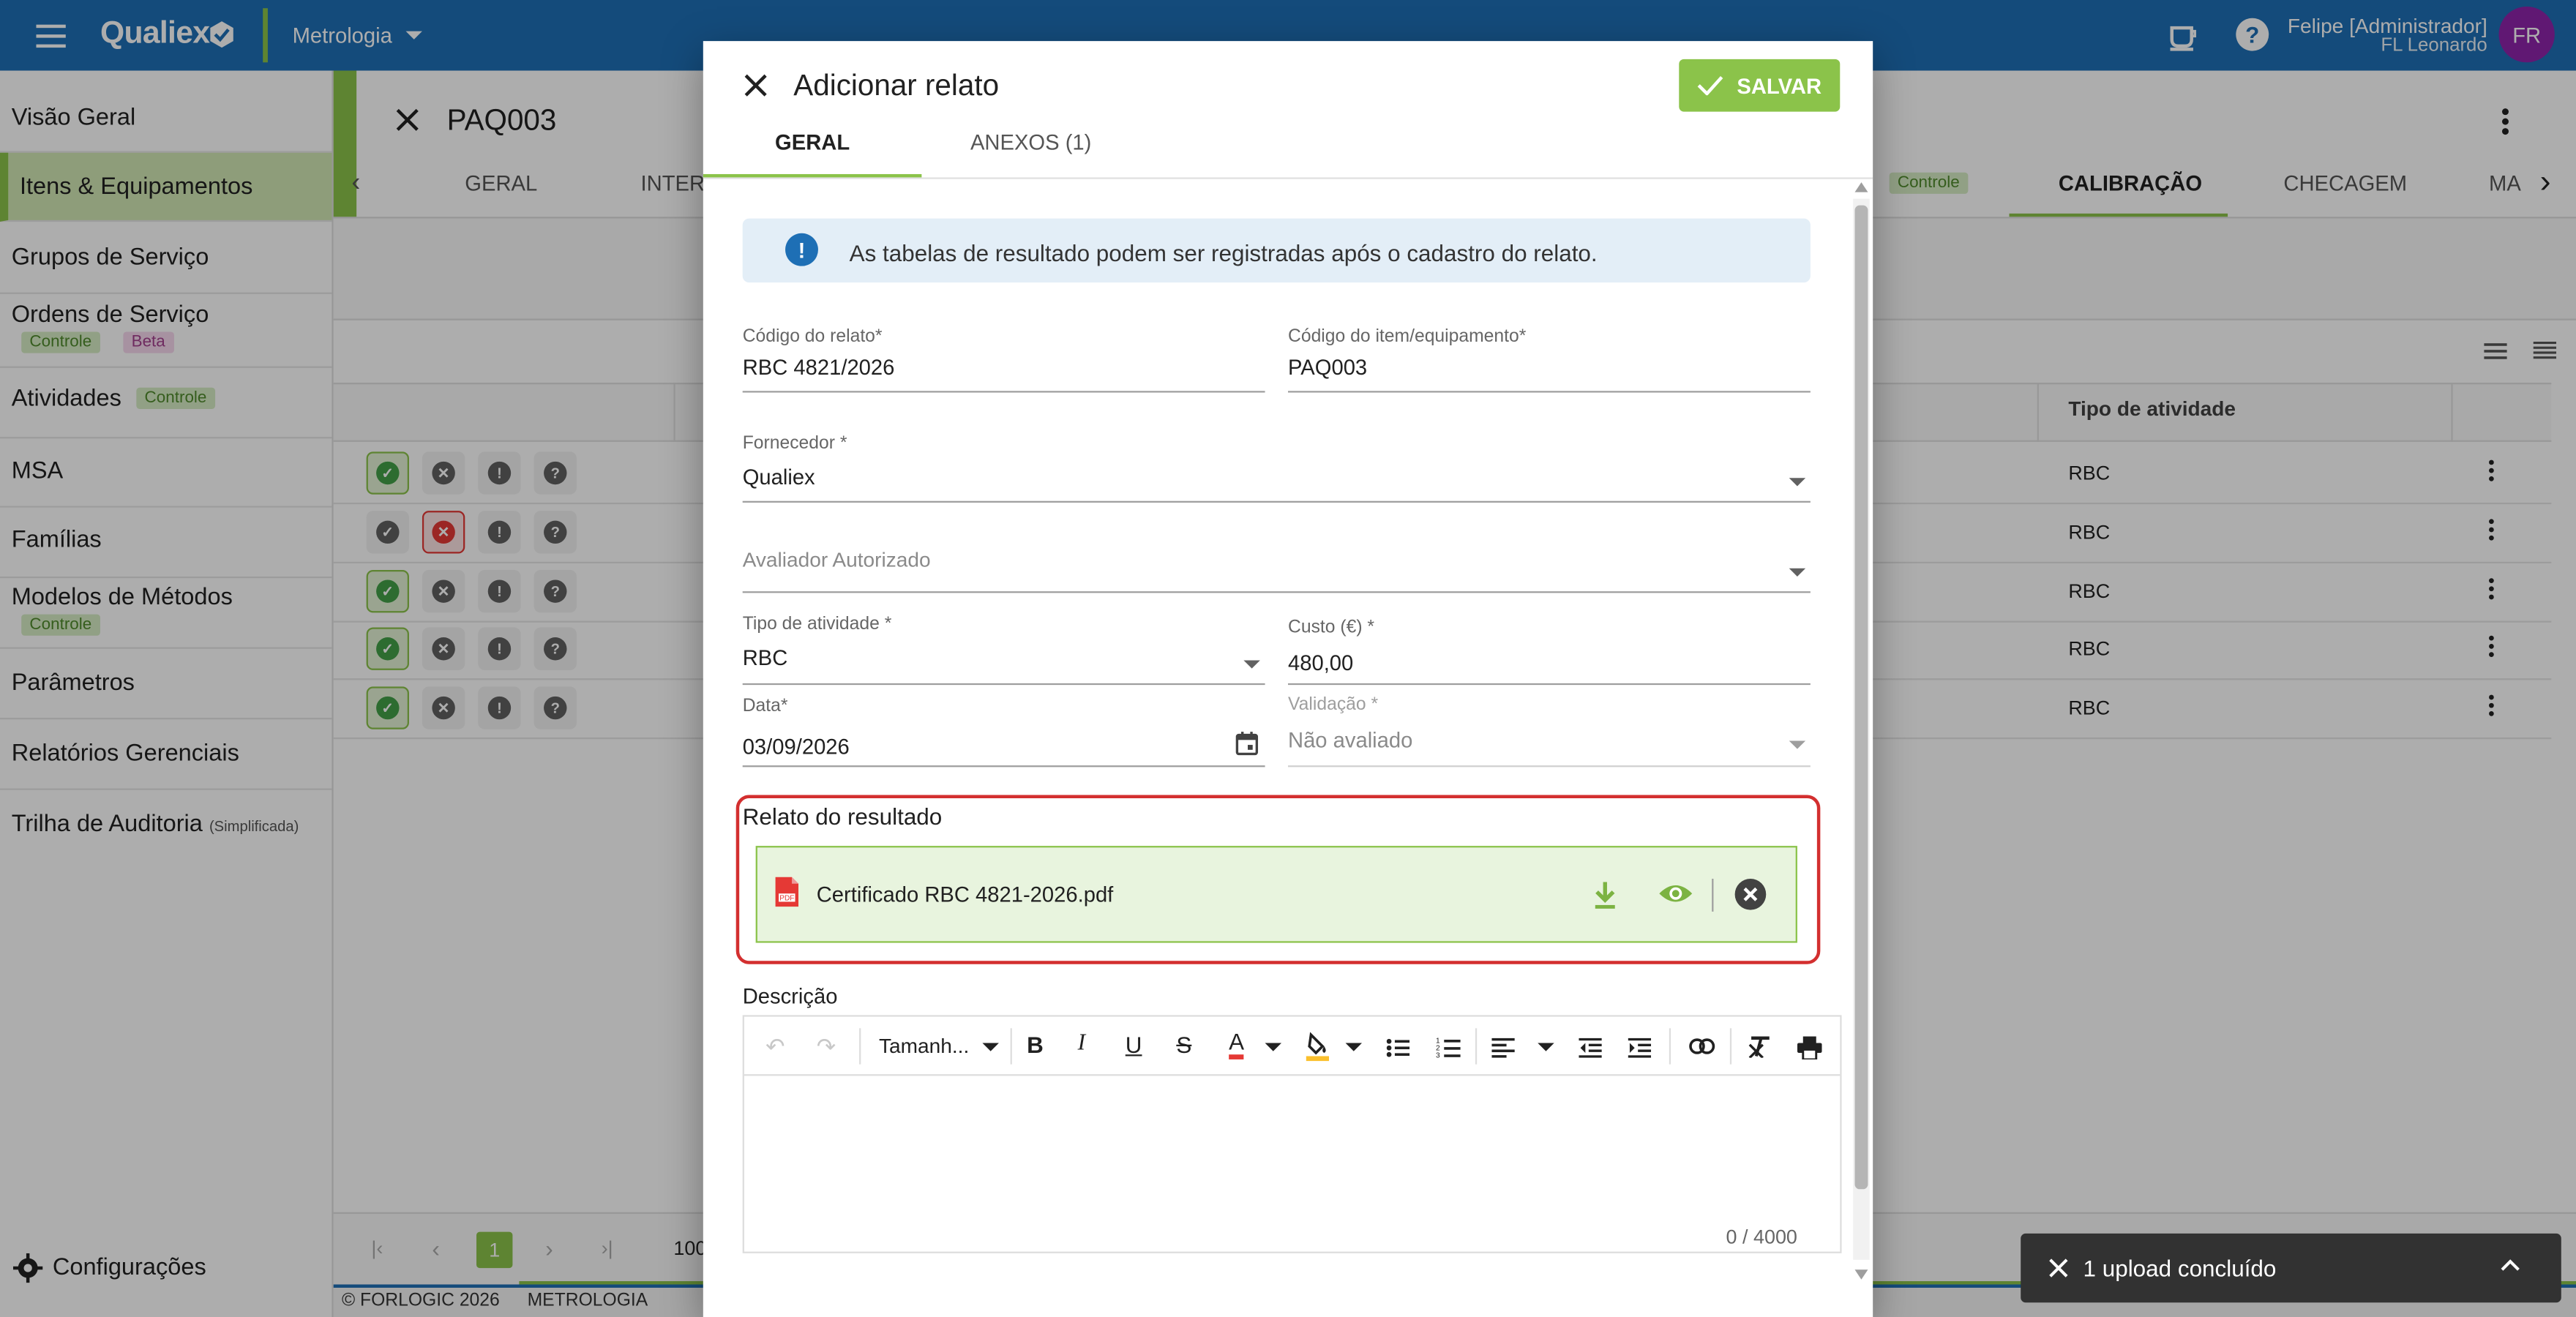 This screenshot has width=2576, height=1317. I want to click on activity-type-select: RBC, so click(765, 657).